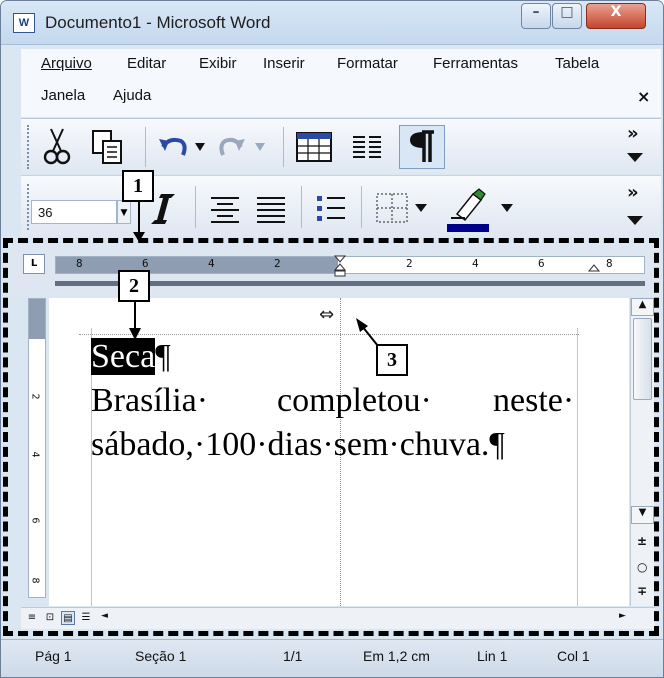 This screenshot has height=678, width=664. What do you see at coordinates (341, 146) in the screenshot?
I see `standard-toolbar: »` at bounding box center [341, 146].